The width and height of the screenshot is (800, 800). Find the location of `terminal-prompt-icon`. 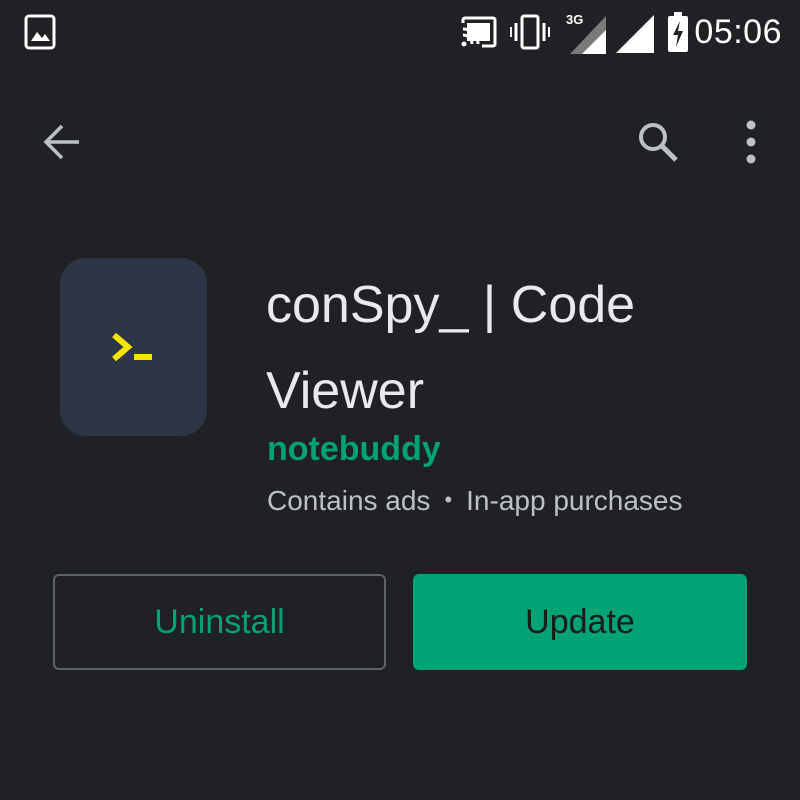

terminal-prompt-icon is located at coordinates (132, 347).